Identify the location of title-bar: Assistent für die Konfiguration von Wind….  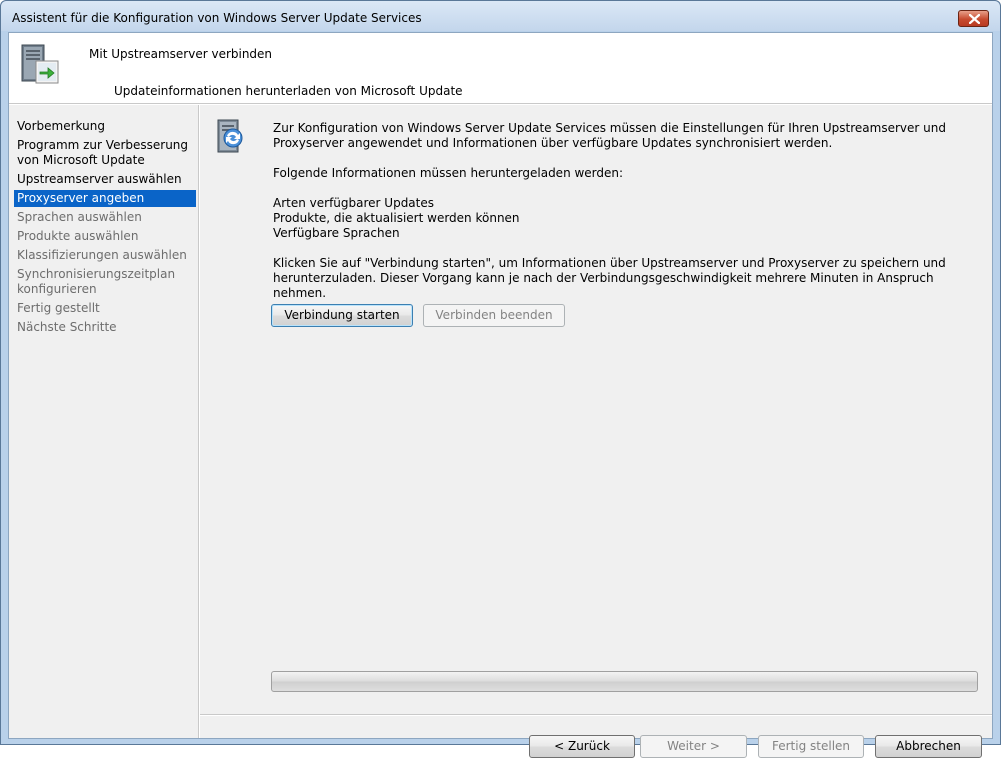
(500, 16).